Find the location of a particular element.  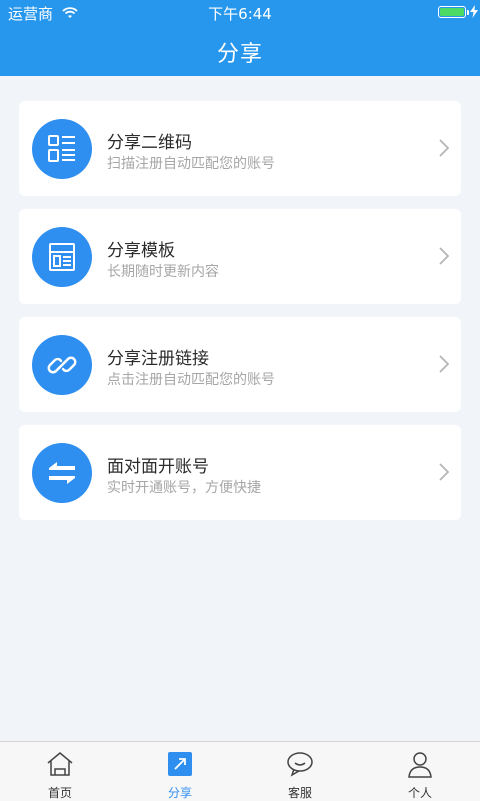

tab-label: 分享 is located at coordinates (179, 793).